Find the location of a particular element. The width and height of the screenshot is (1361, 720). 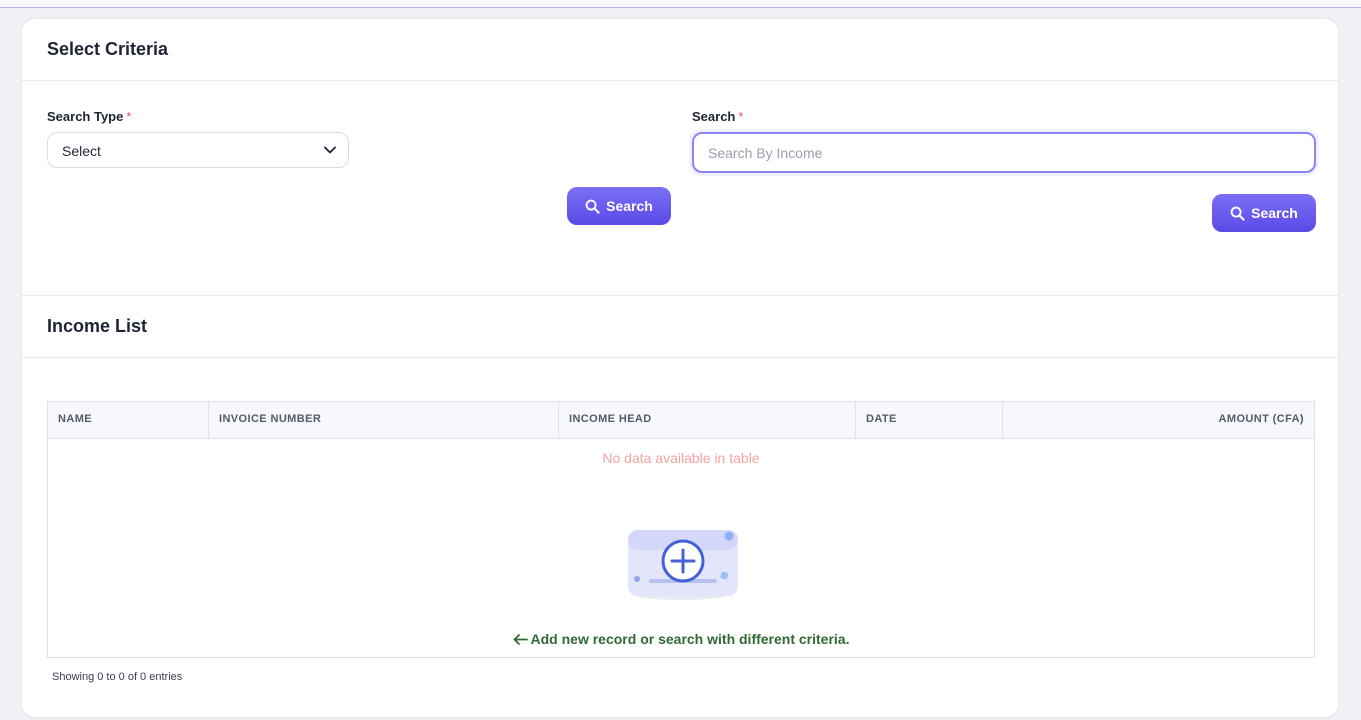

top-bar is located at coordinates (680, 4).